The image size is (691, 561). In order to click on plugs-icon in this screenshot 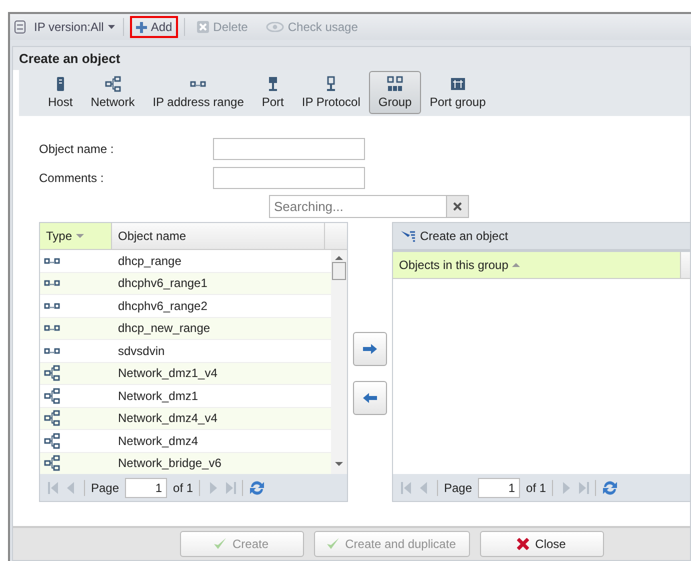, I will do `click(458, 84)`.